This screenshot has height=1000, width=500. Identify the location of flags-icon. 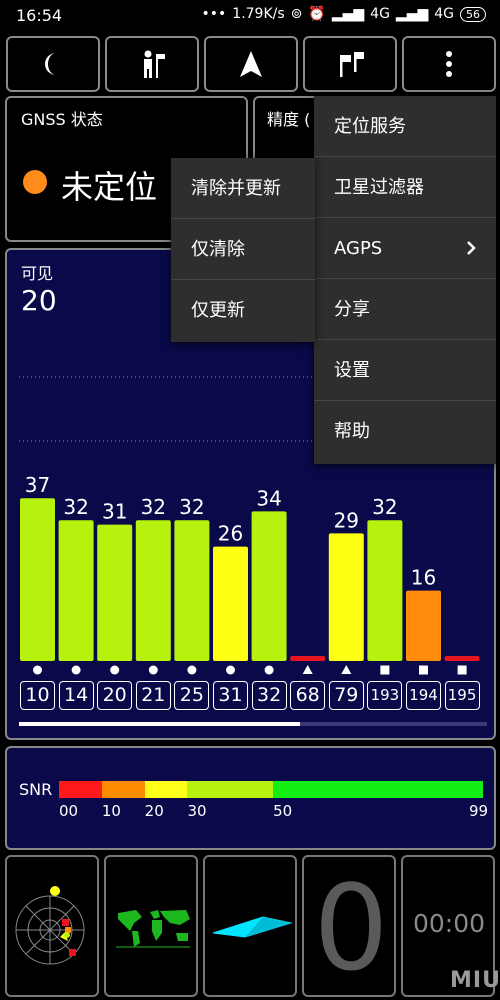
(352, 64).